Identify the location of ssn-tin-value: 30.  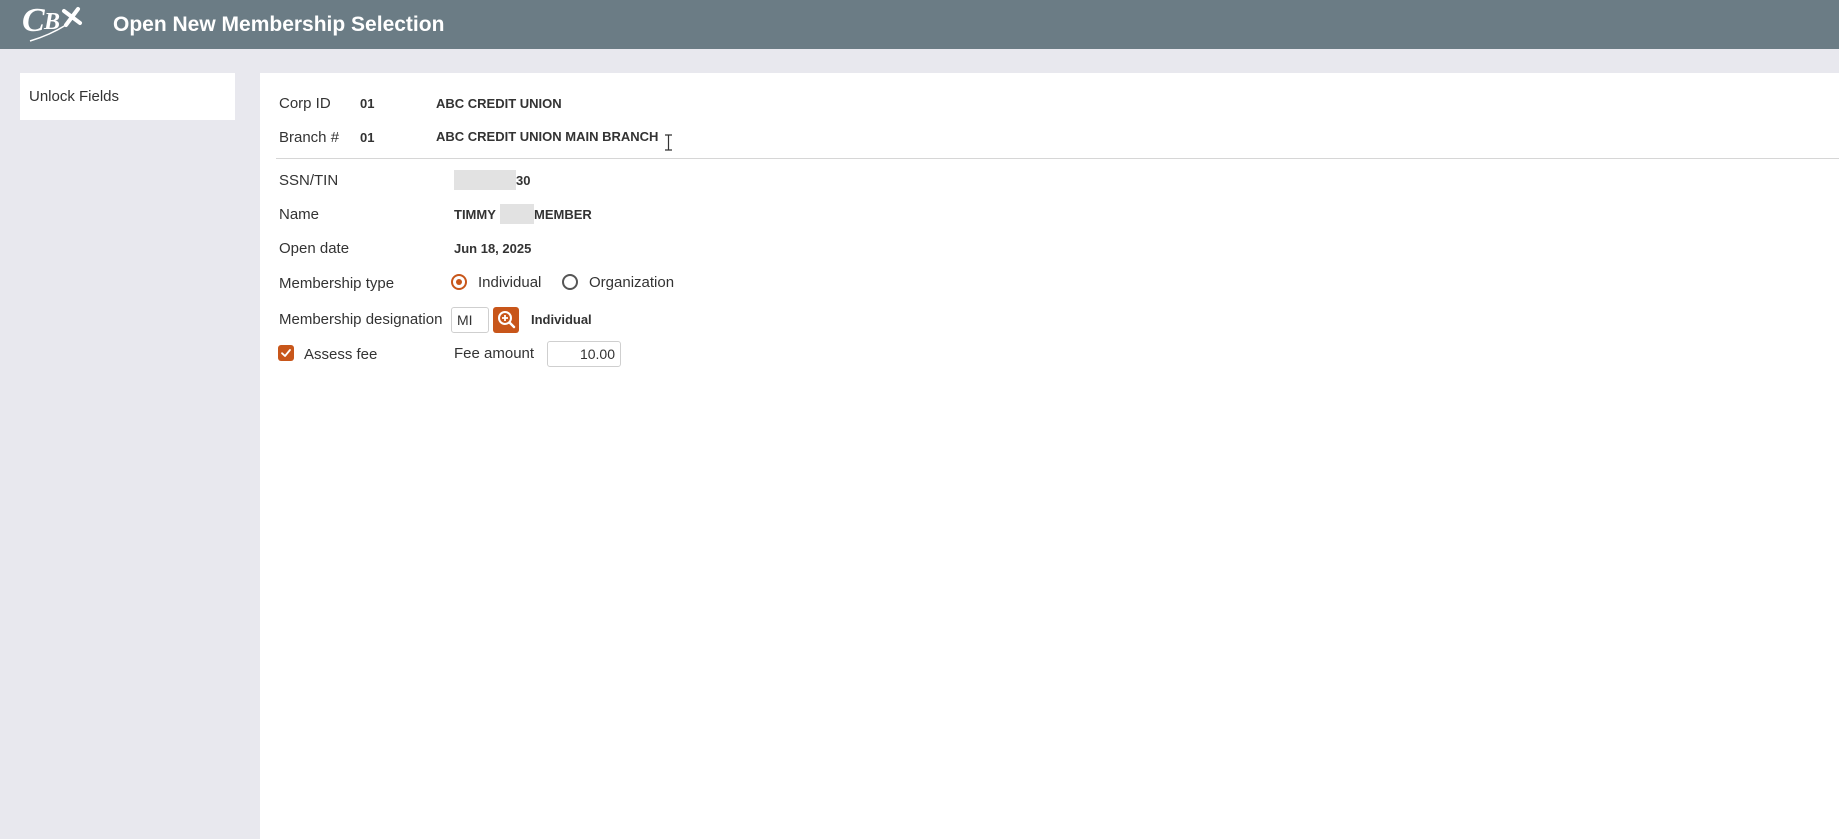
(523, 180).